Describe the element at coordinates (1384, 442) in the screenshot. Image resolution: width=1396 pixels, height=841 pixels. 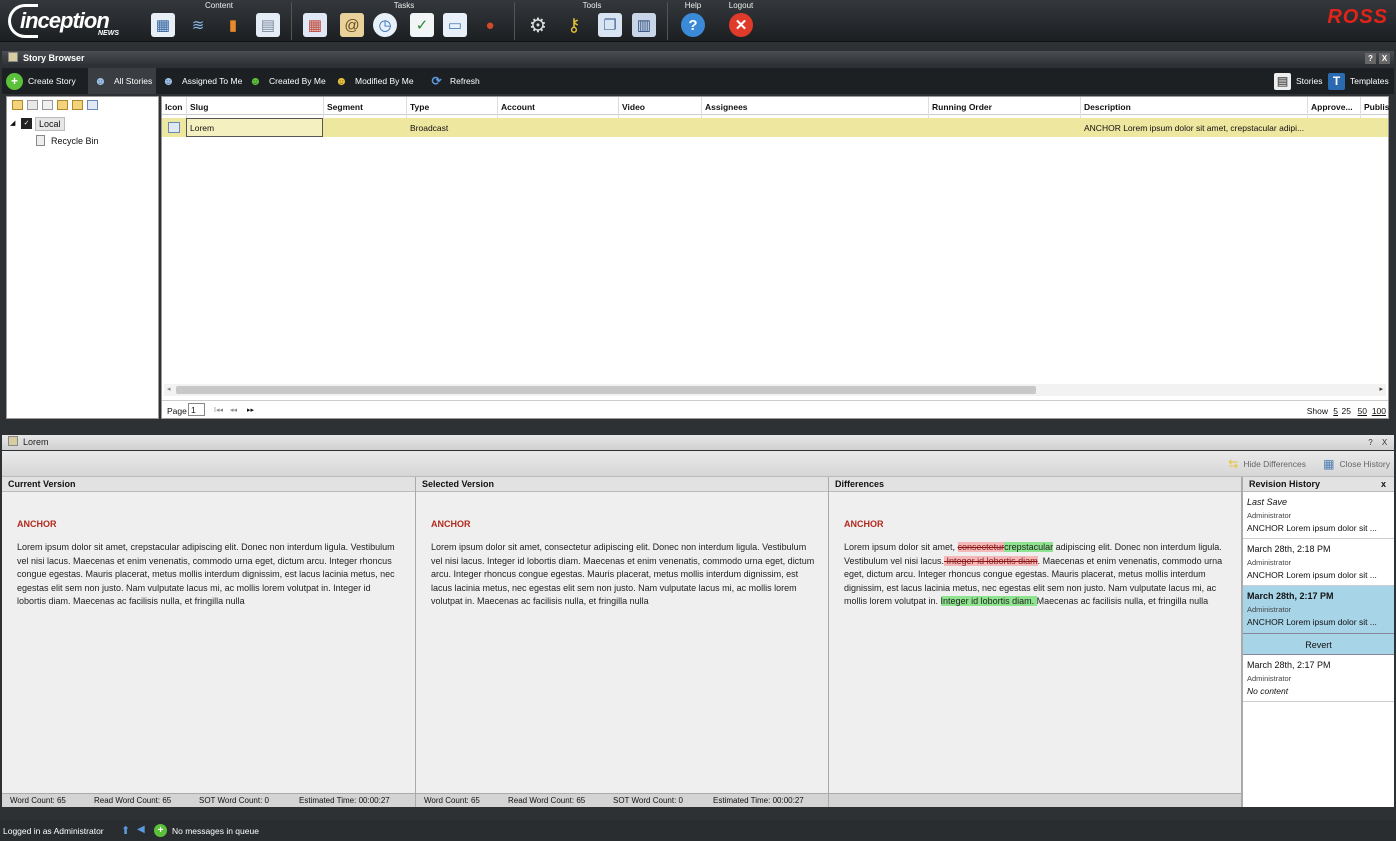
I see `story-close-button: X` at that location.